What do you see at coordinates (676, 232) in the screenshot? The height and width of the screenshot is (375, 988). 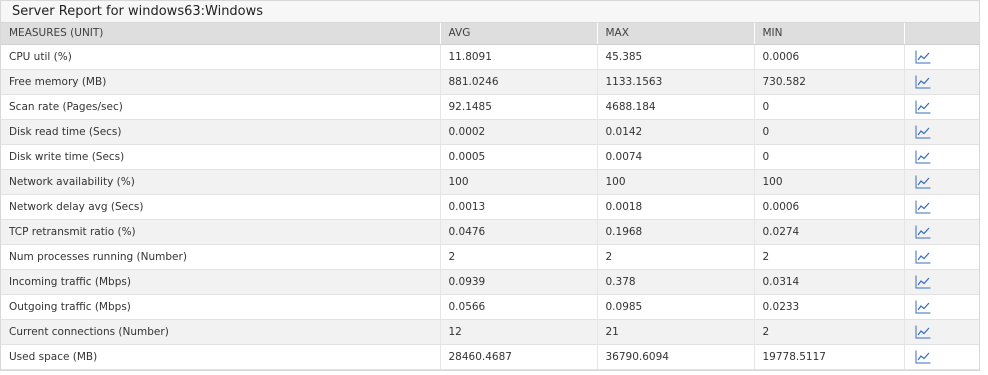 I see `max-value: 0.1968` at bounding box center [676, 232].